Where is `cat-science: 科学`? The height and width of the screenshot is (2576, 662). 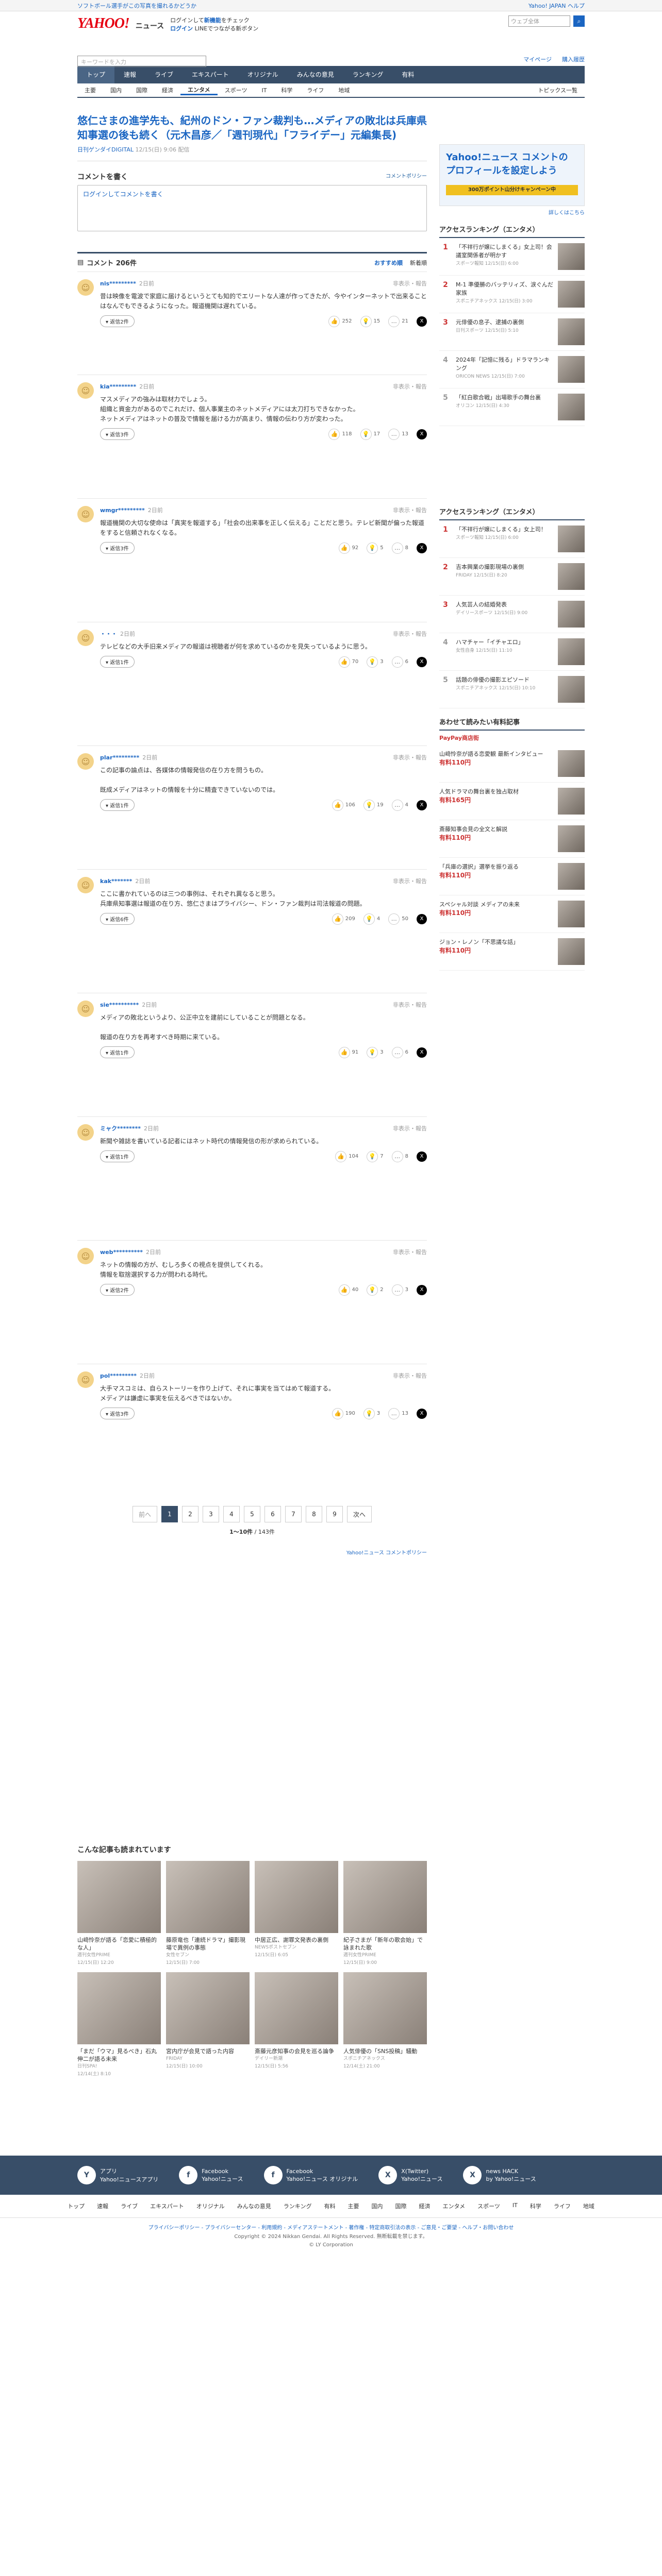
cat-science: 科学 is located at coordinates (287, 90).